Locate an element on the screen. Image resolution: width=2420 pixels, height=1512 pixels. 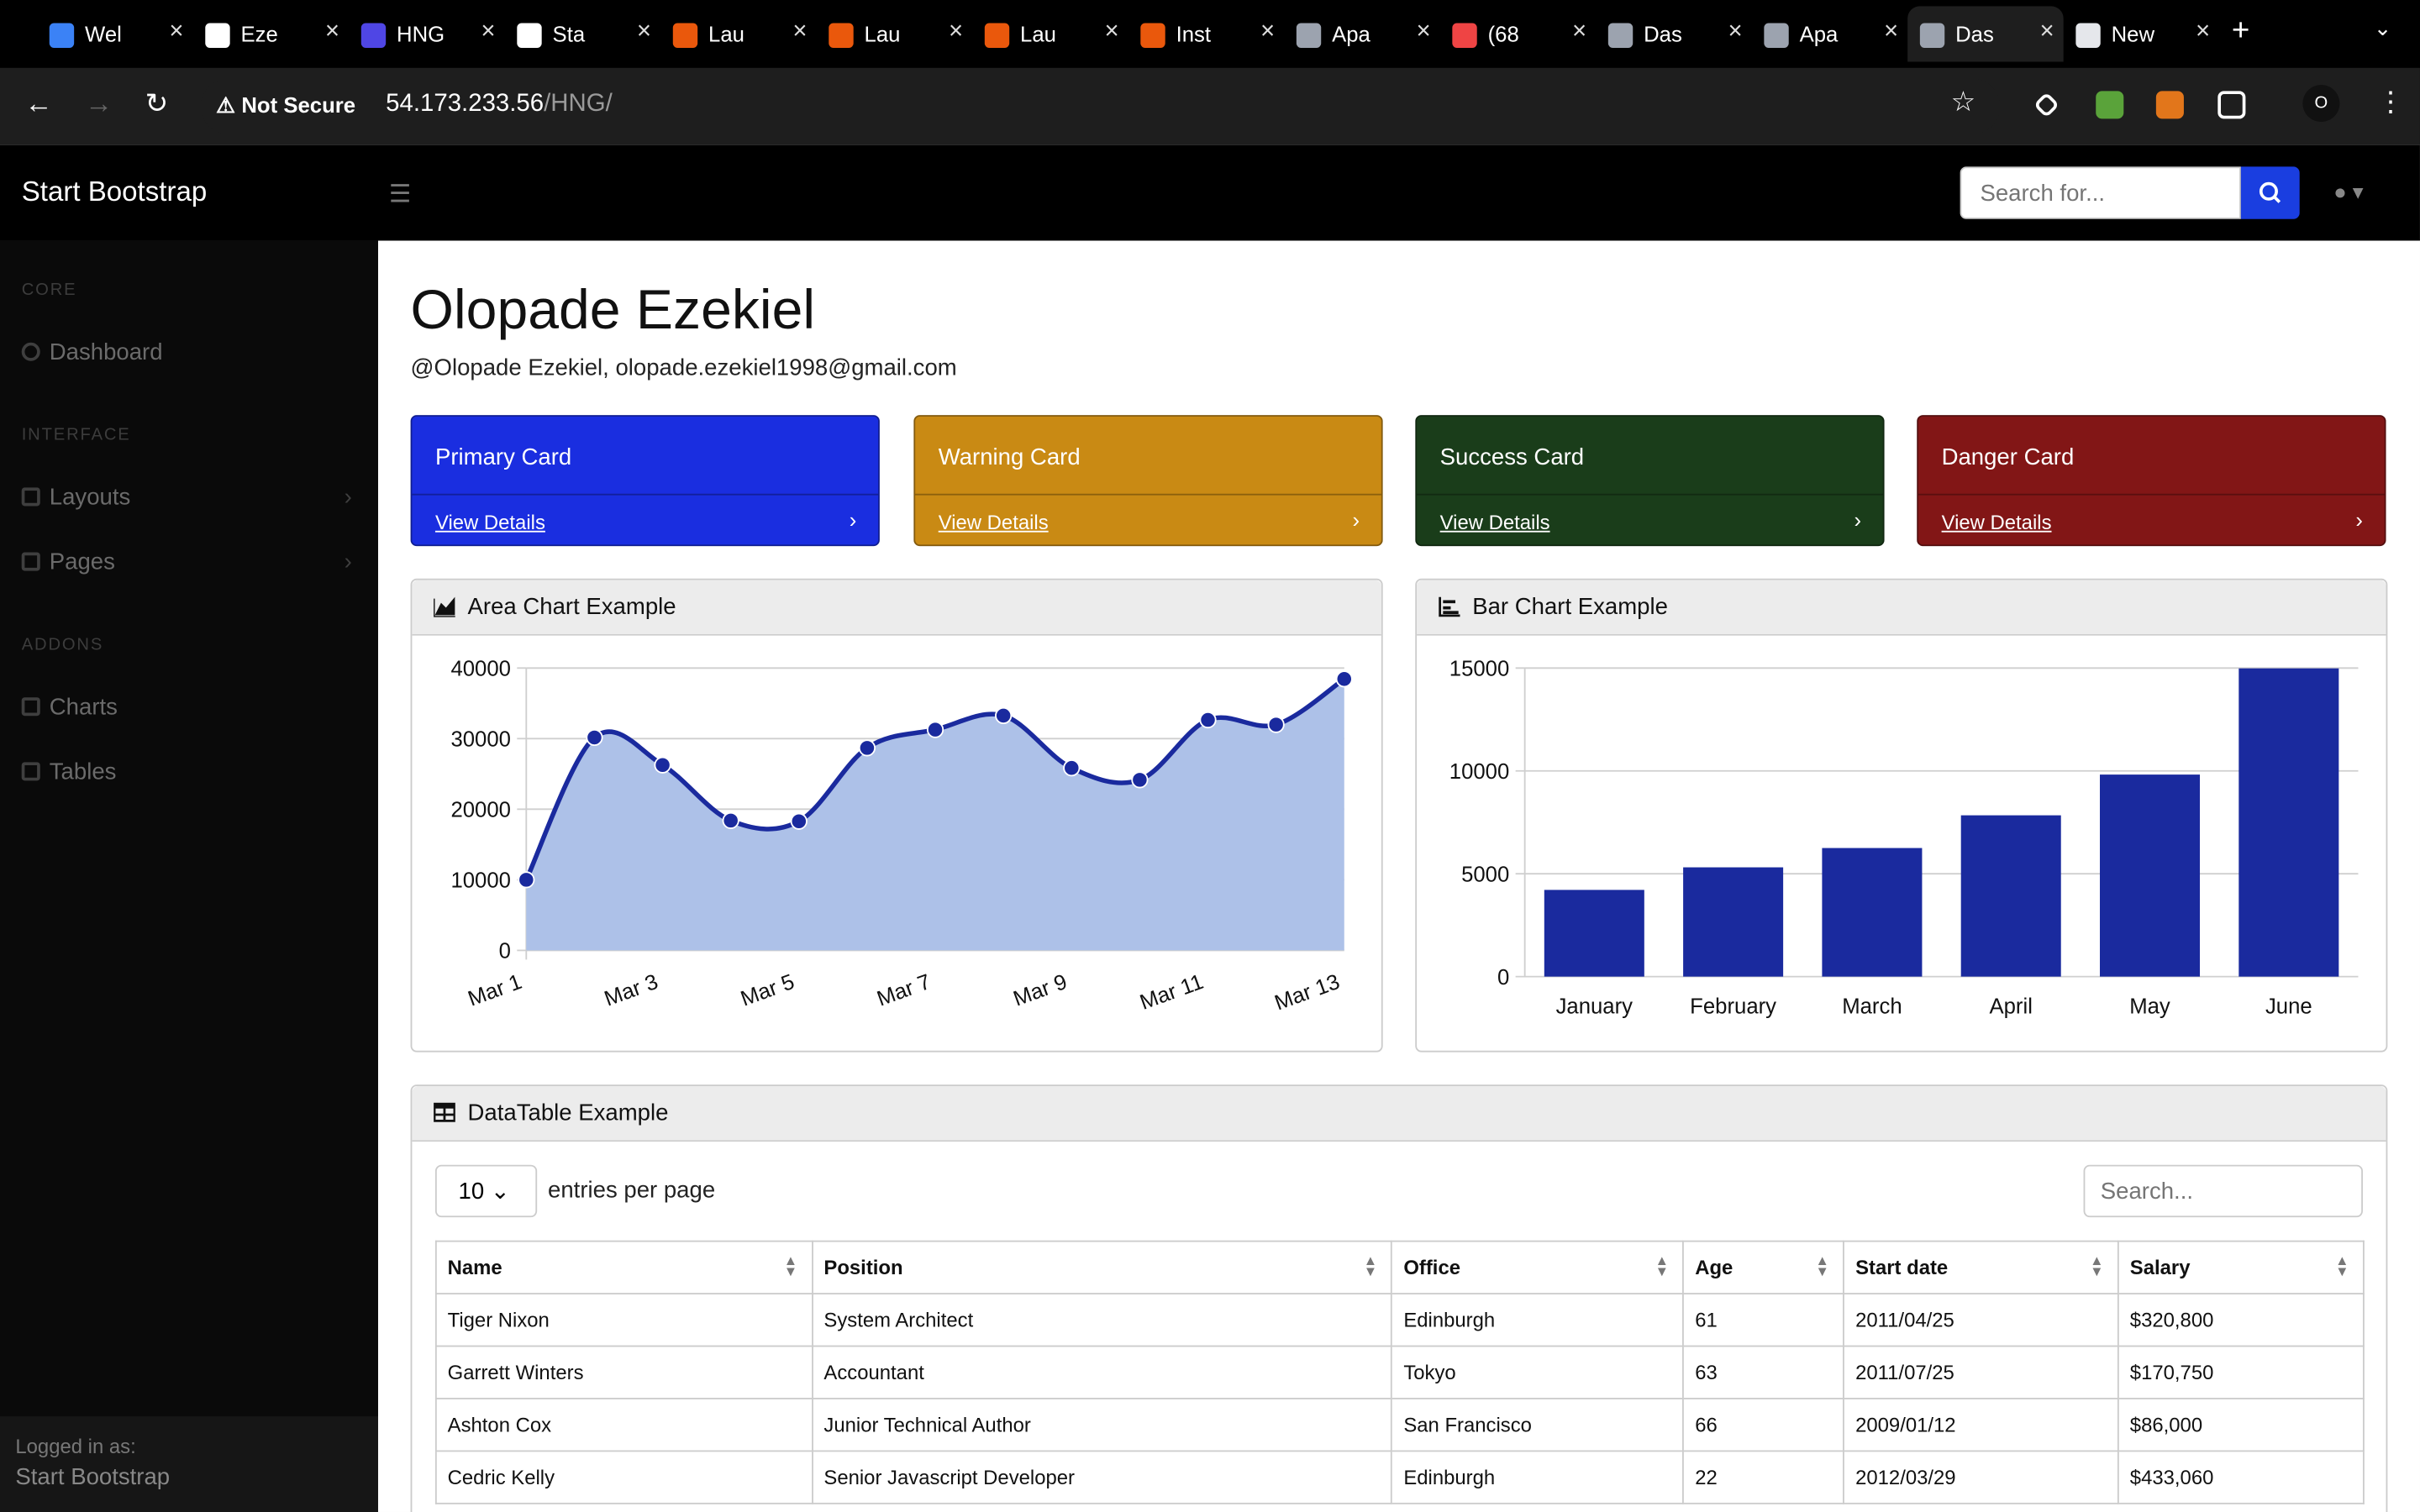
browser-tab: Inst × is located at coordinates (1206, 33).